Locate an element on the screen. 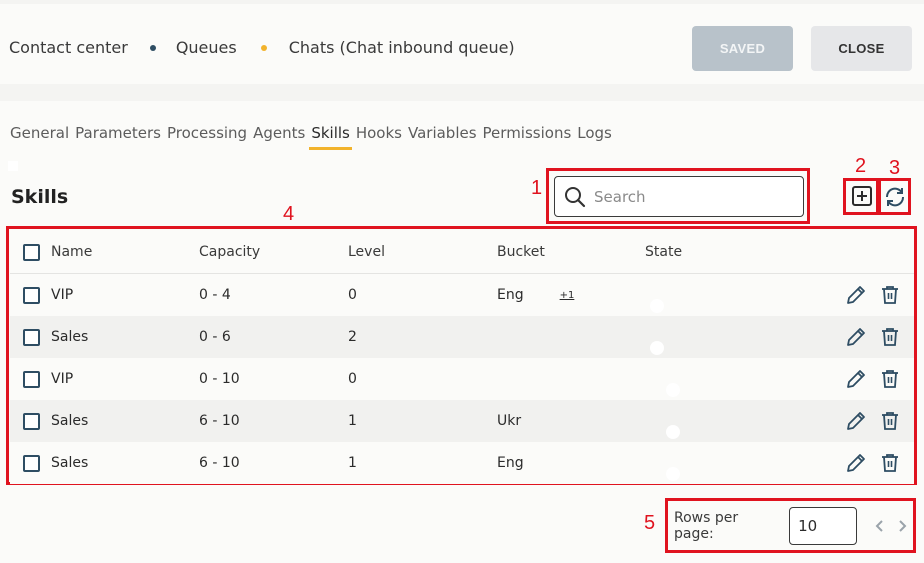 Image resolution: width=924 pixels, height=563 pixels. tab-hooks: Hooks is located at coordinates (379, 137).